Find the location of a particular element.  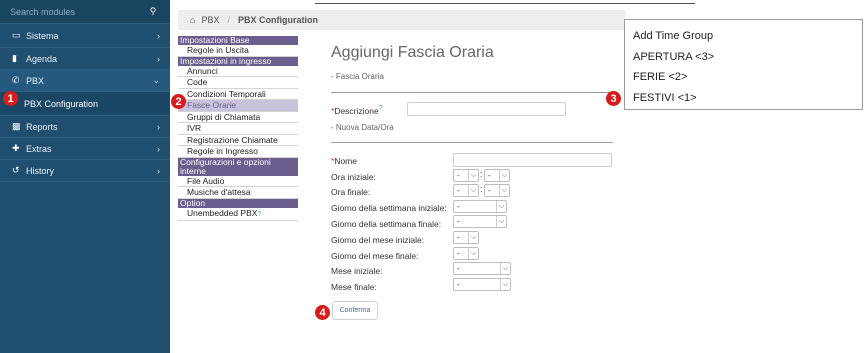

menu-item-gruppi-chiamata: Gruppi di Chiamata is located at coordinates (238, 117).